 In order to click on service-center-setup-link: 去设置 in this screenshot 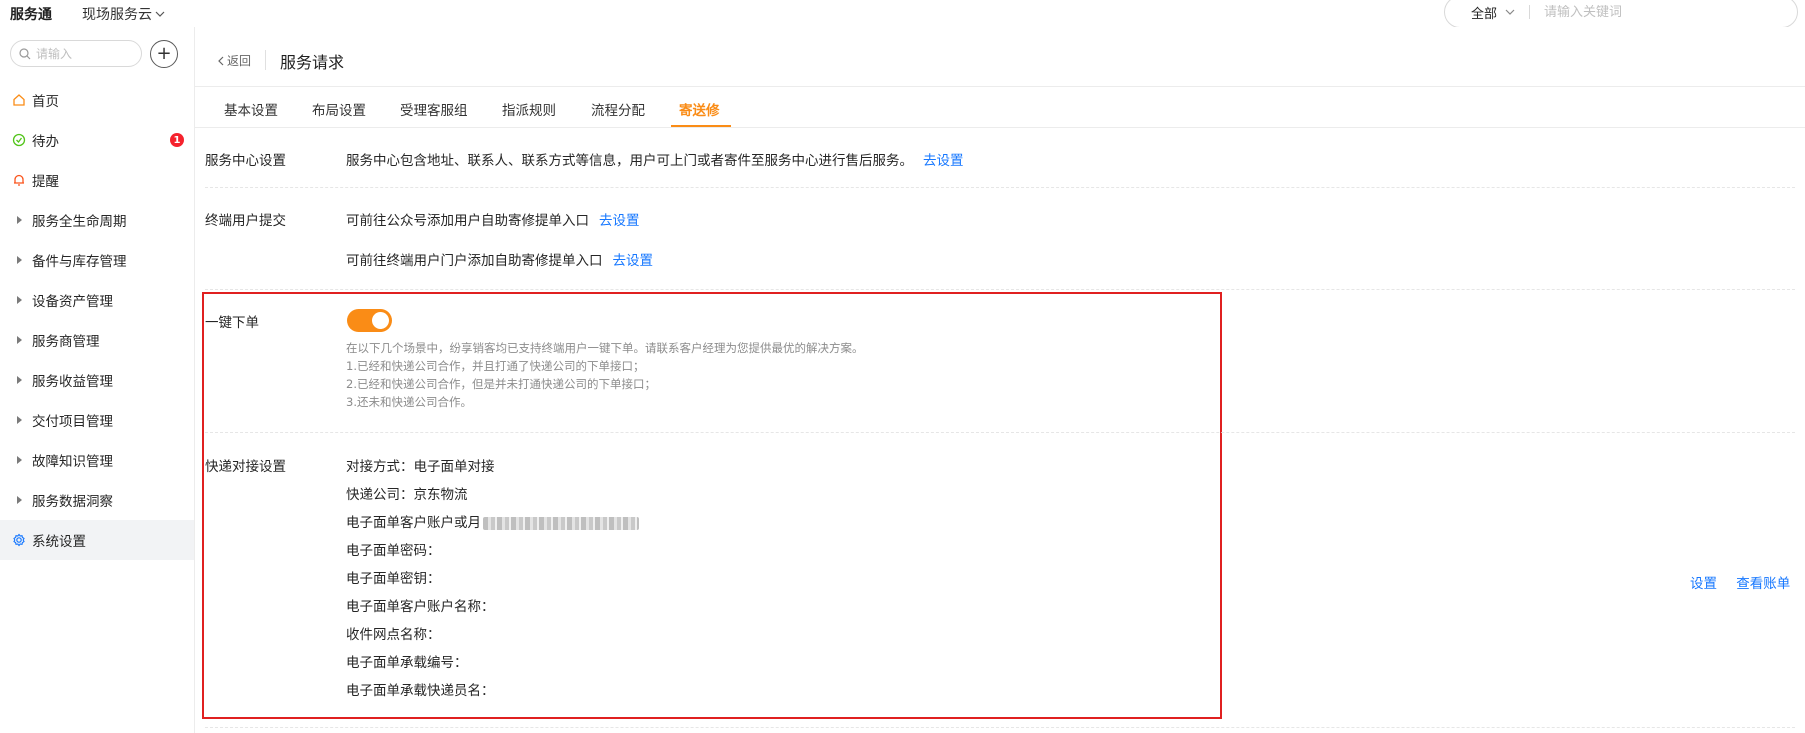, I will do `click(943, 161)`.